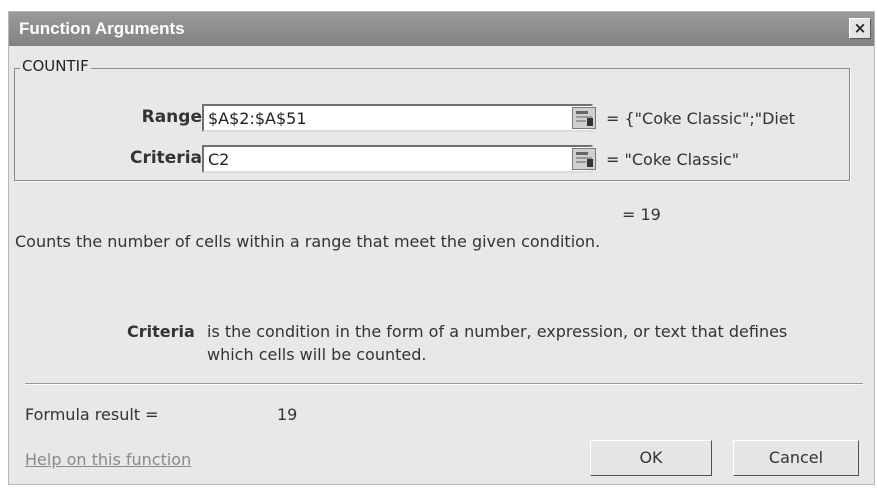  Describe the element at coordinates (171, 117) in the screenshot. I see `range-label: Range` at that location.